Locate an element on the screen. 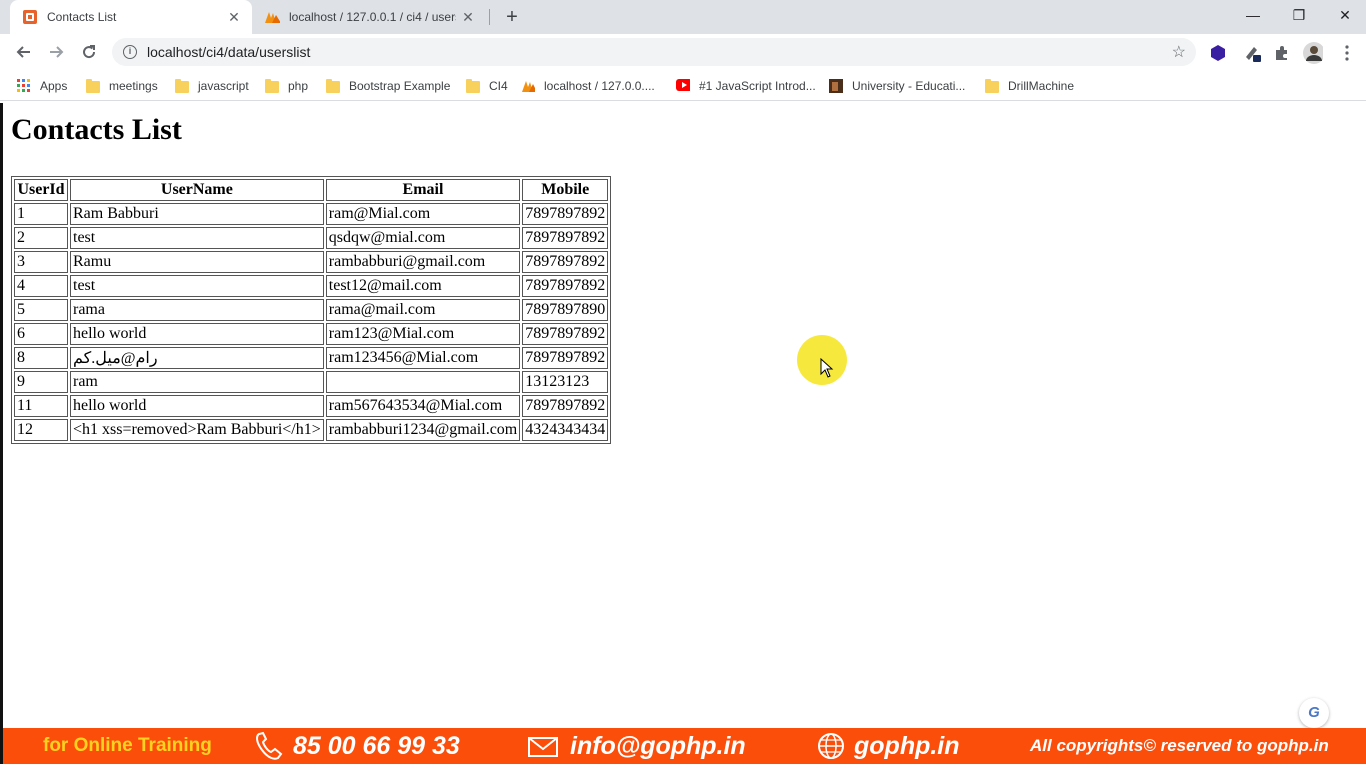 This screenshot has width=1366, height=768. tab-title: localhost / 127.0.0.1 / ci4 / users is located at coordinates (372, 17).